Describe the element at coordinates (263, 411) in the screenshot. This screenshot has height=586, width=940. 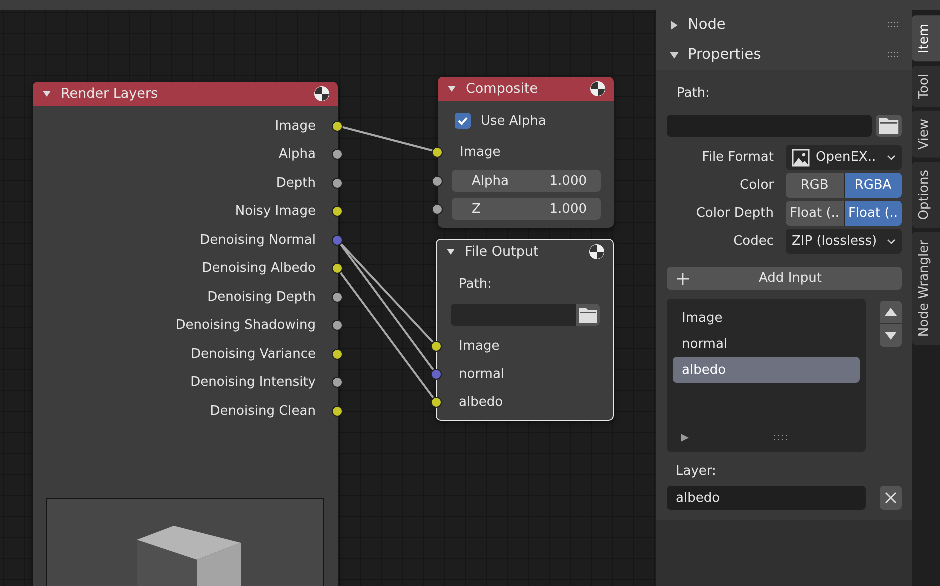
I see `output-label: Denoising Clean` at that location.